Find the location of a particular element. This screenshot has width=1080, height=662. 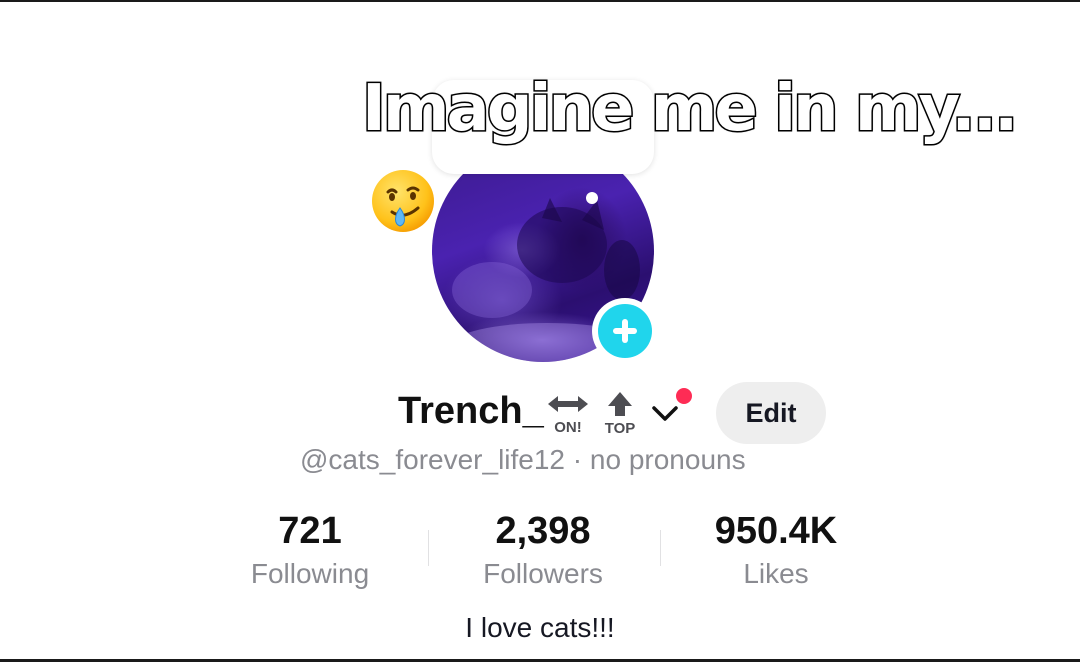

followers-label: Followers is located at coordinates (543, 573).